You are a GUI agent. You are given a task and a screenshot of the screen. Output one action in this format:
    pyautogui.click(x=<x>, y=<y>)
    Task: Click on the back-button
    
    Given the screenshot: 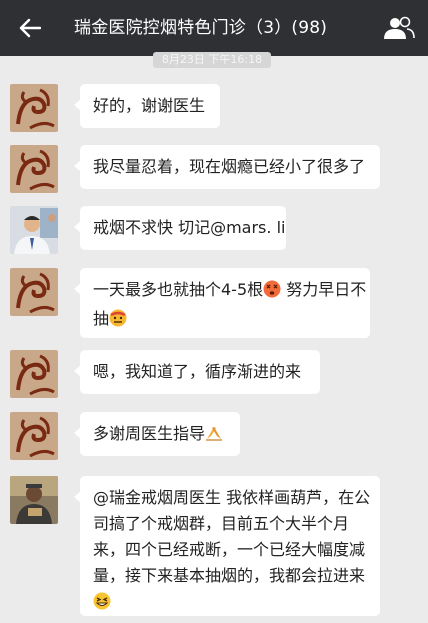 What is the action you would take?
    pyautogui.click(x=30, y=28)
    